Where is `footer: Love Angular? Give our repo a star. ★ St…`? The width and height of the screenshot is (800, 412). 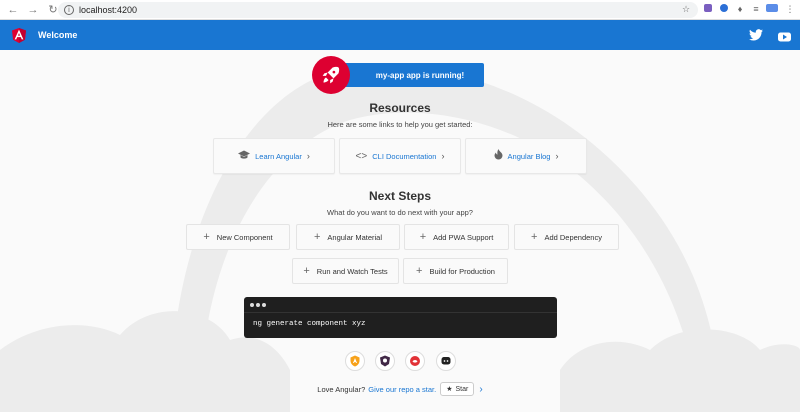
footer: Love Angular? Give our repo a star. ★ St… is located at coordinates (400, 389).